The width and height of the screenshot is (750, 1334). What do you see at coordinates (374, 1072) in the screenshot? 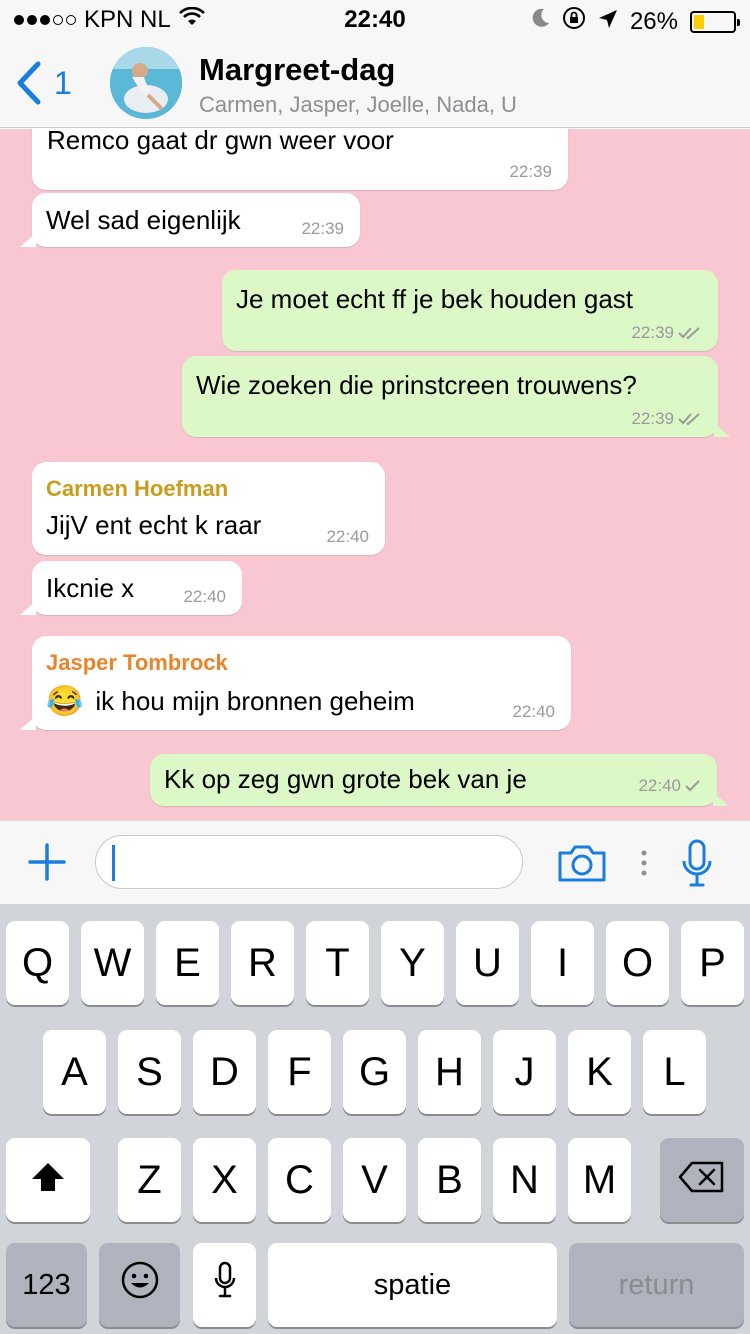
I see `key-g: G` at bounding box center [374, 1072].